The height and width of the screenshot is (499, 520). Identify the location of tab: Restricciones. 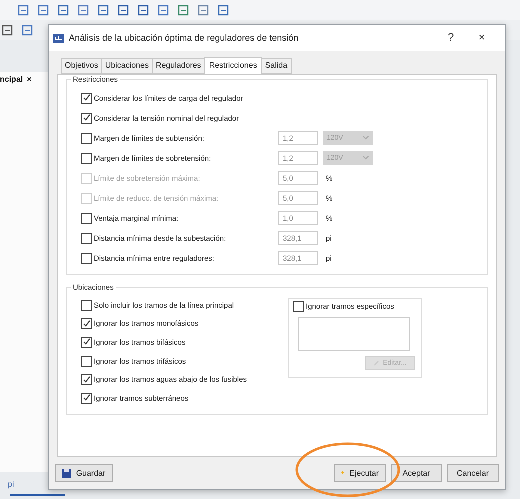
(233, 65).